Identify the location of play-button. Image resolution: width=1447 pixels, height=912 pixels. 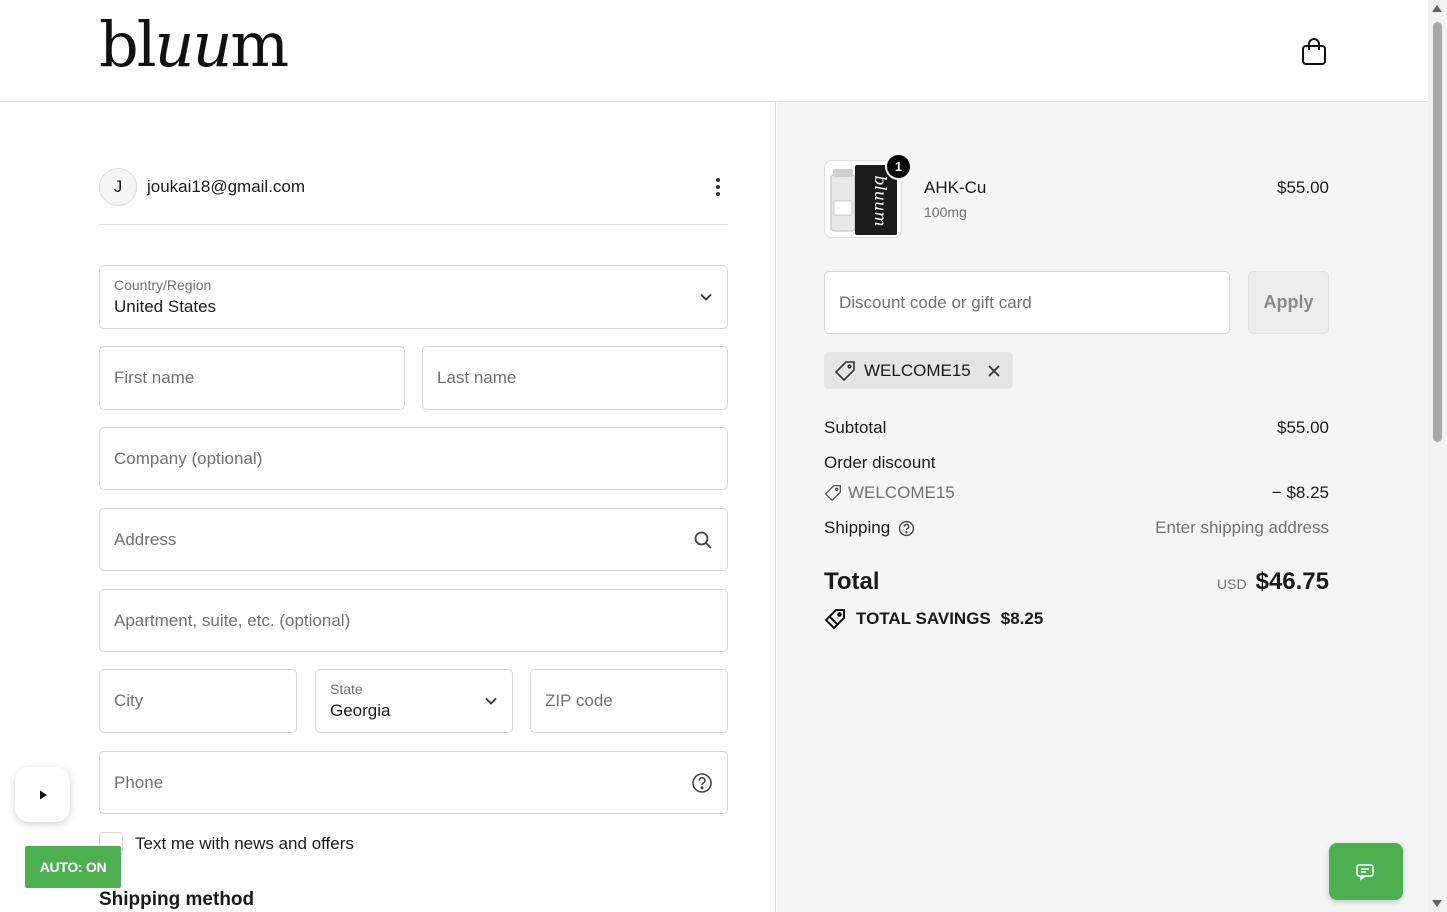
(42, 794).